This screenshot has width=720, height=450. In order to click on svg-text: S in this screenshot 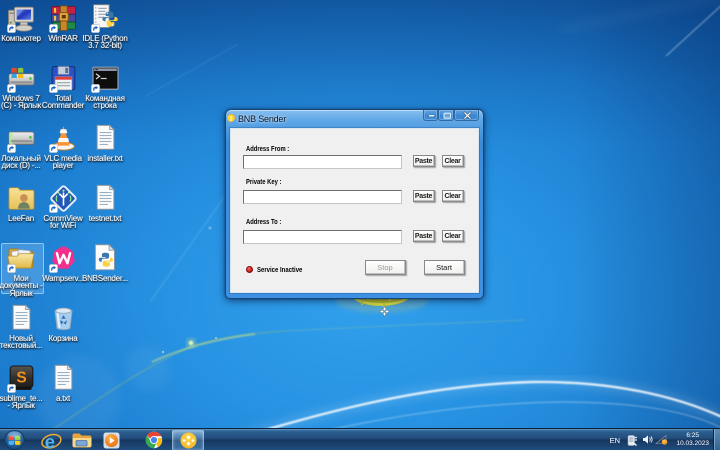, I will do `click(21, 378)`.